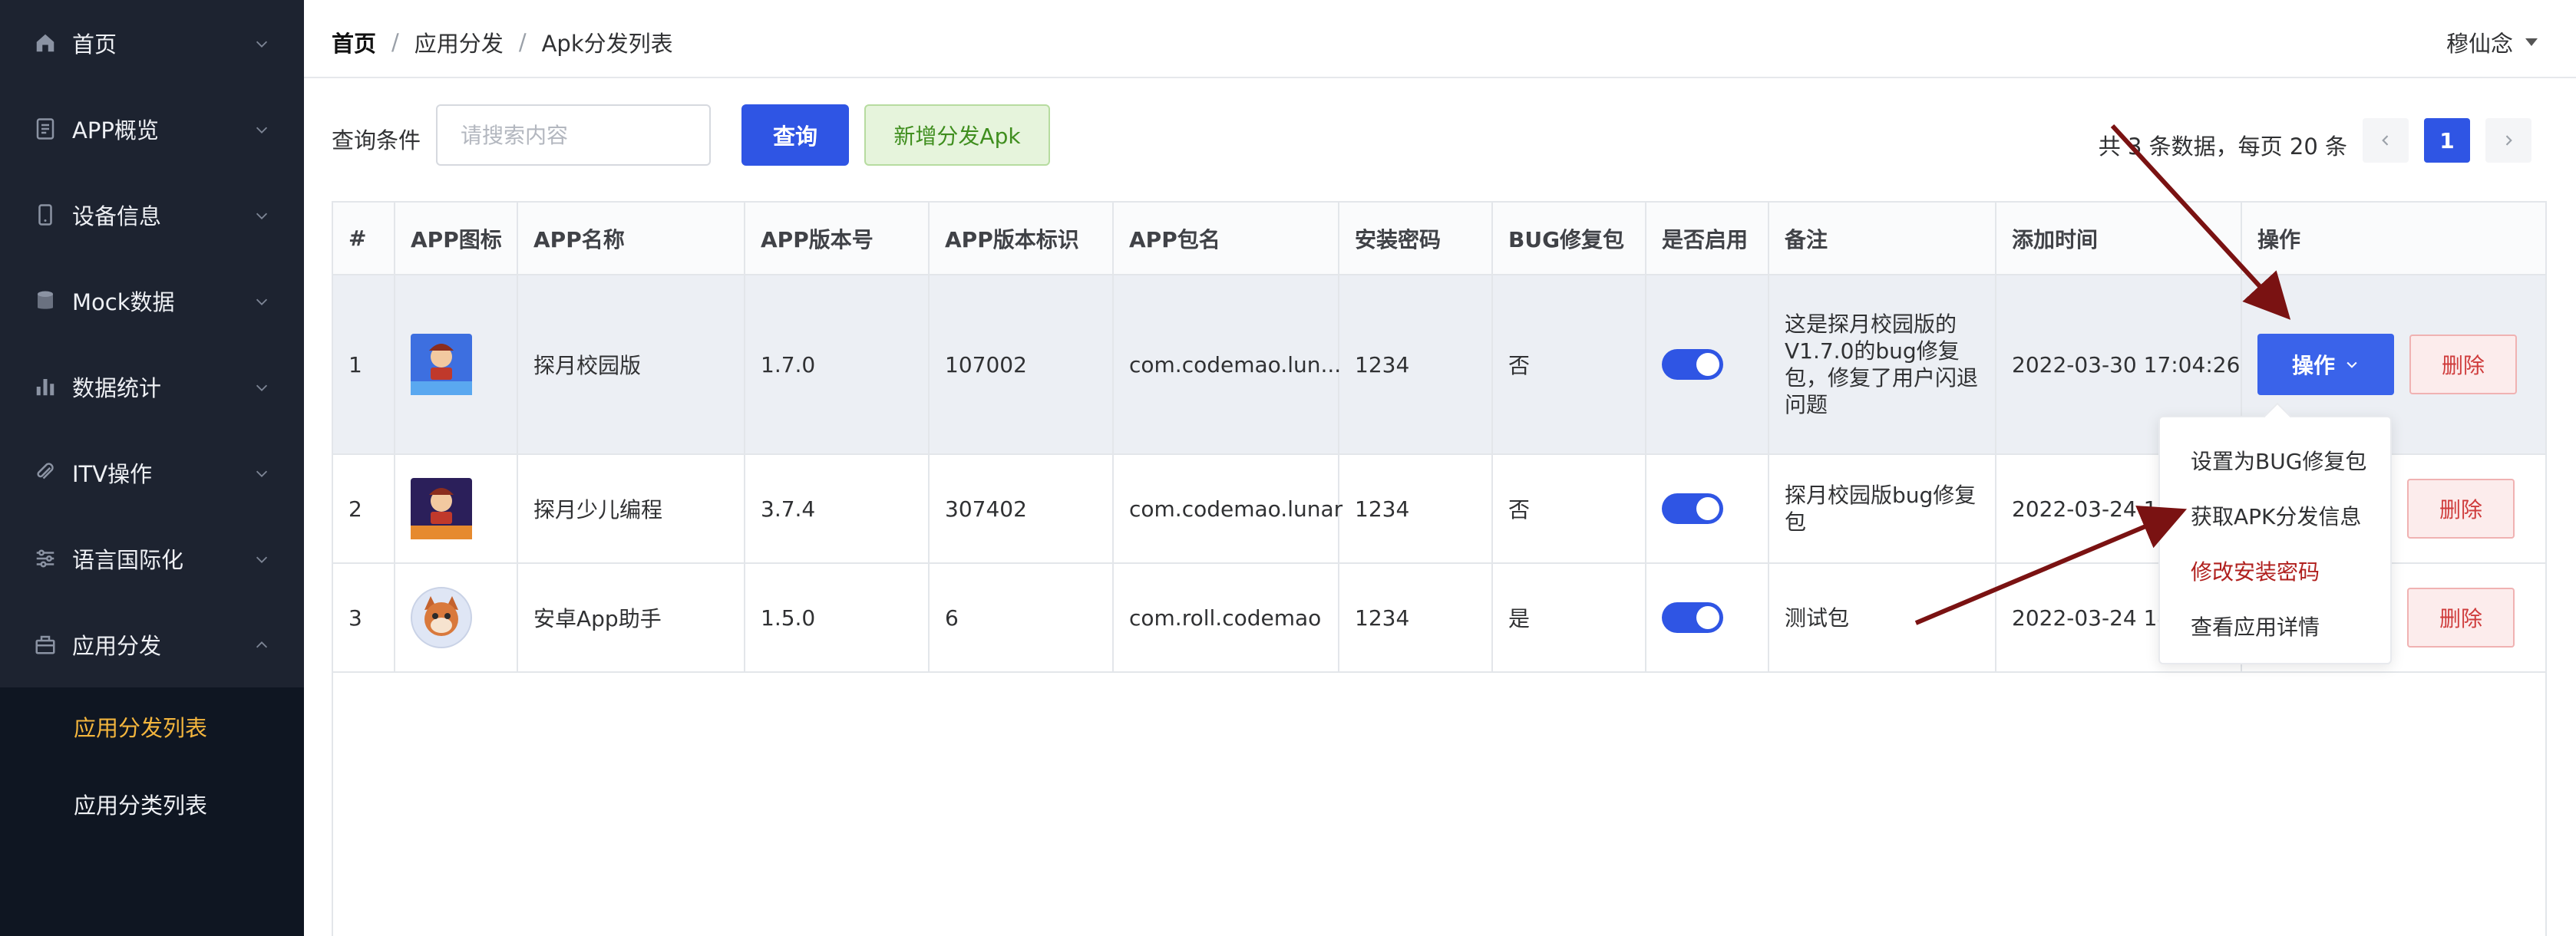 This screenshot has height=936, width=2576. Describe the element at coordinates (152, 644) in the screenshot. I see `sidebar-item-app-distribution: 应用分发` at that location.